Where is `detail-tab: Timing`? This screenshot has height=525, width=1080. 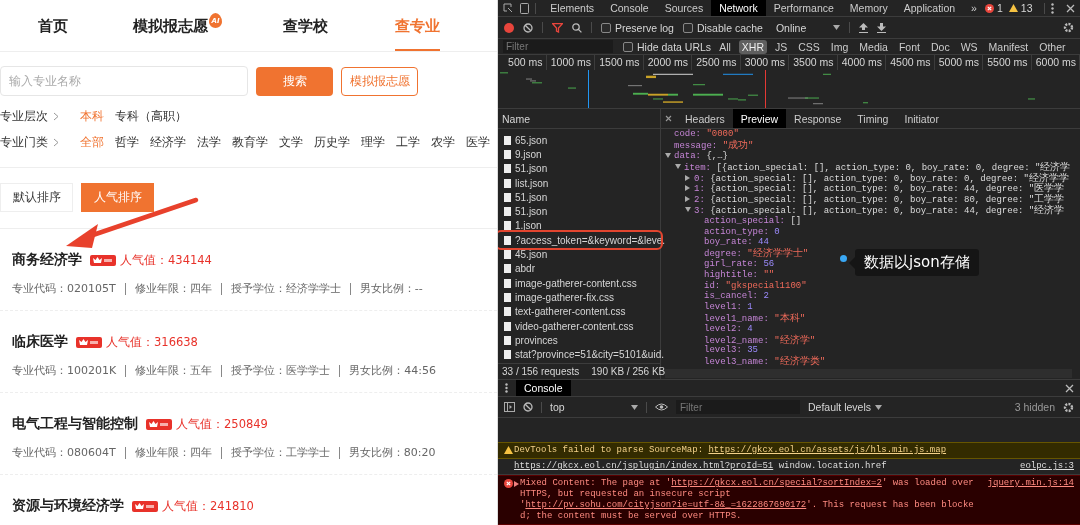
detail-tab: Timing is located at coordinates (873, 118).